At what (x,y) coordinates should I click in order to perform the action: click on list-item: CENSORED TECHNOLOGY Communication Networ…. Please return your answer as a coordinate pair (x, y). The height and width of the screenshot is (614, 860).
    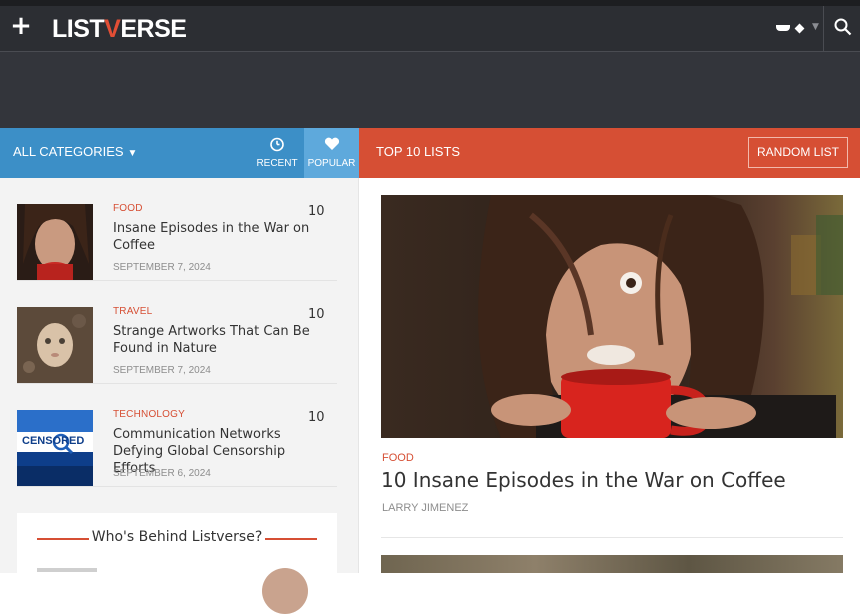
    Looking at the image, I should click on (177, 435).